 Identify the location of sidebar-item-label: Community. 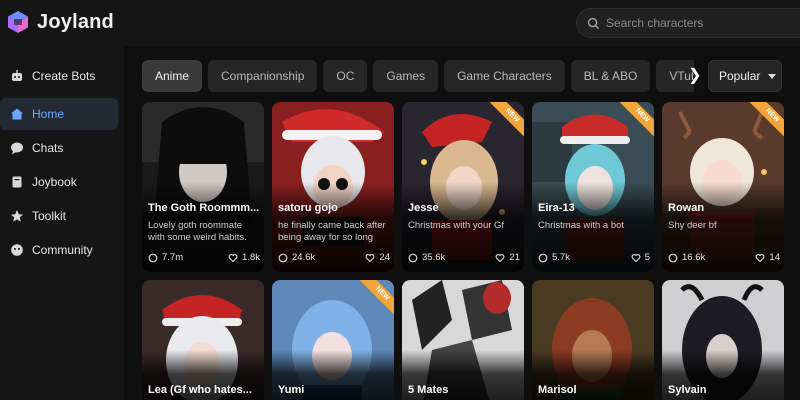
(62, 250).